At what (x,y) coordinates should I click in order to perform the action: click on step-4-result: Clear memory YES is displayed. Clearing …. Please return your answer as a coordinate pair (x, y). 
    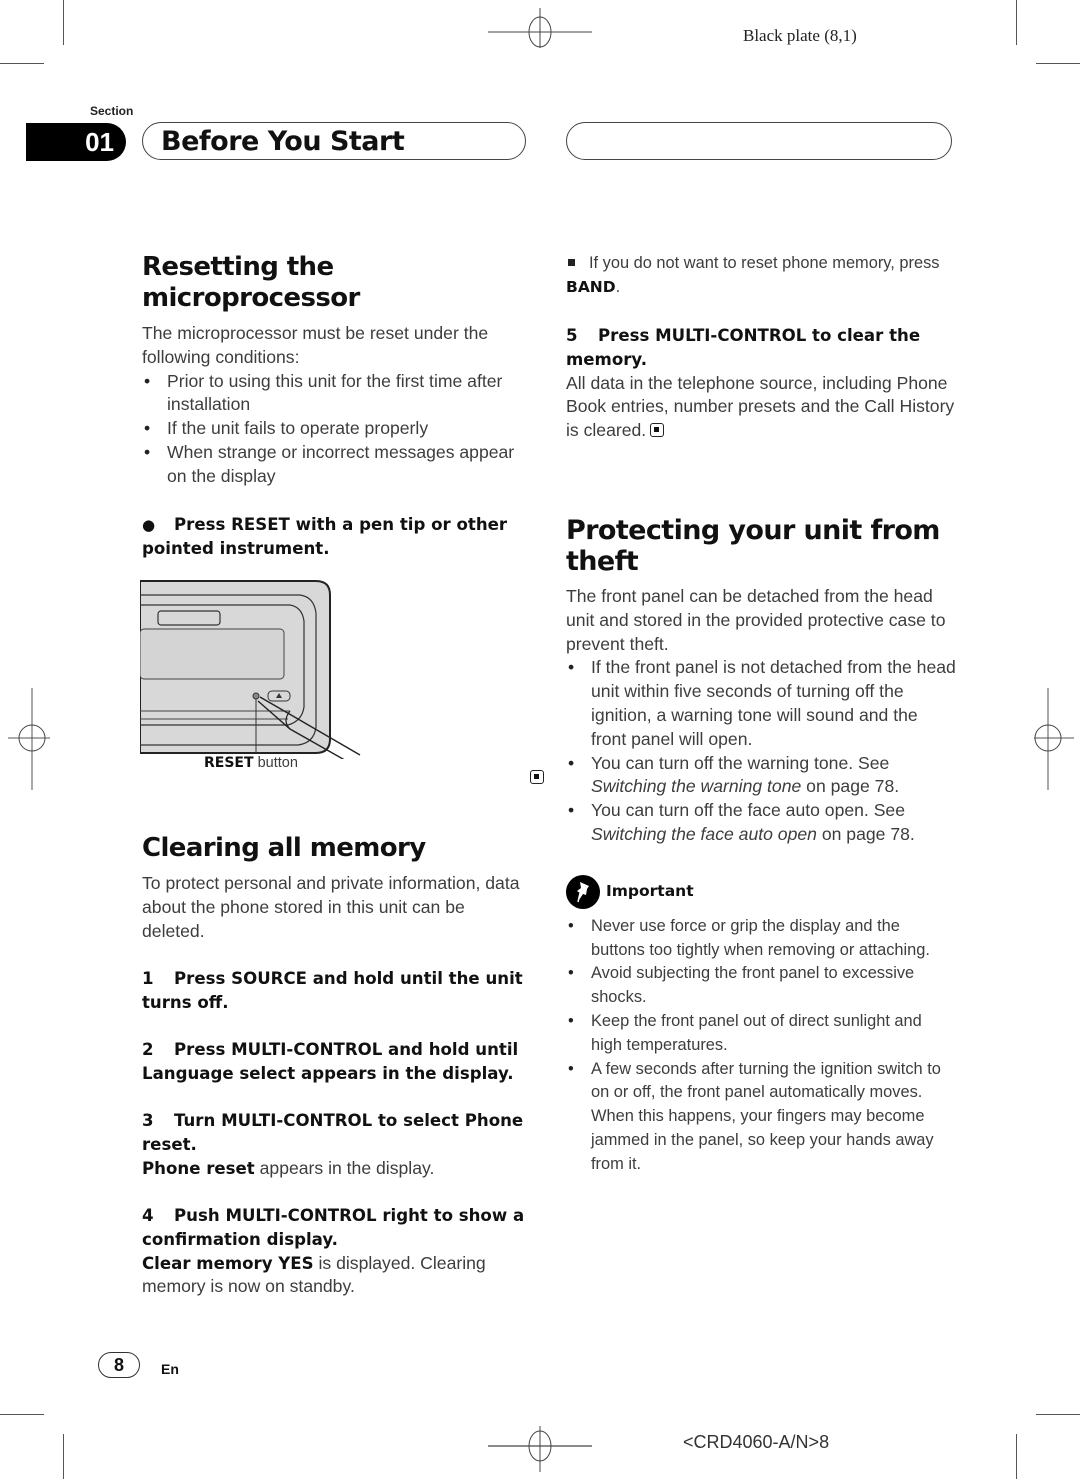
    Looking at the image, I should click on (337, 1276).